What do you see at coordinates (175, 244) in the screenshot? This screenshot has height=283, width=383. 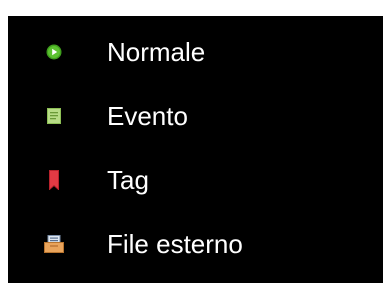 I see `menu-item-label: File esterno` at bounding box center [175, 244].